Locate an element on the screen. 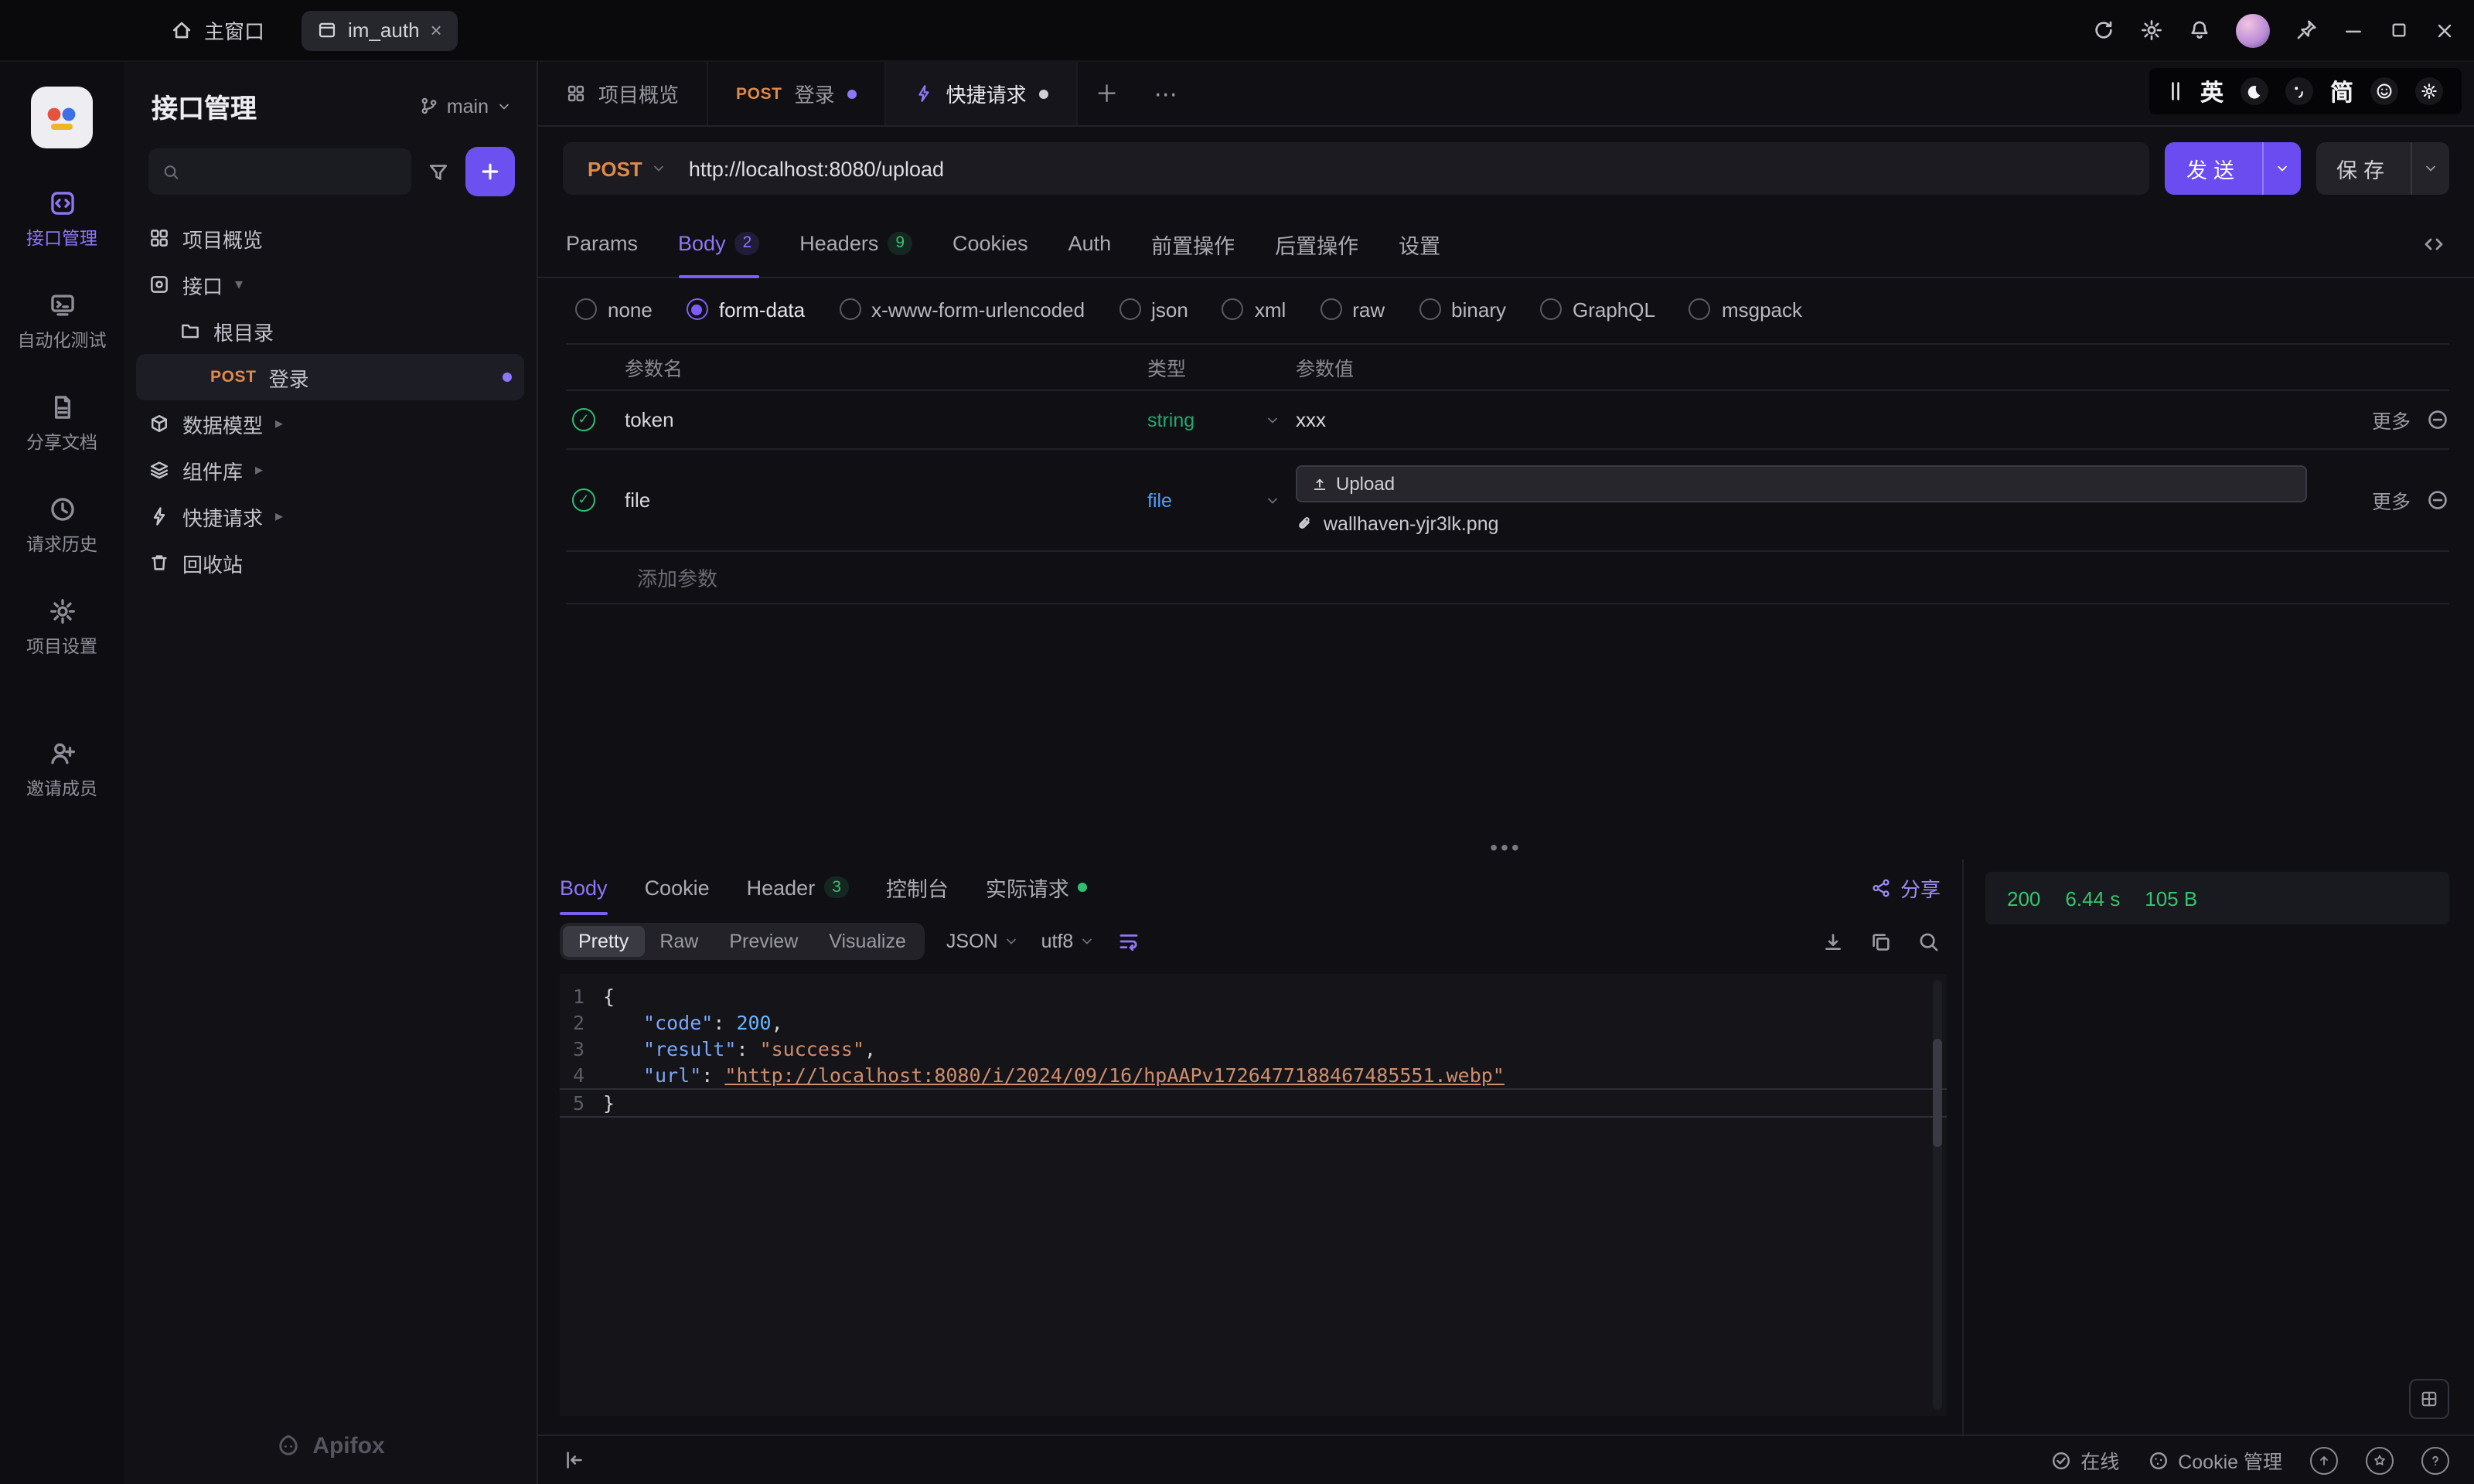  param-name: file is located at coordinates (886, 500).